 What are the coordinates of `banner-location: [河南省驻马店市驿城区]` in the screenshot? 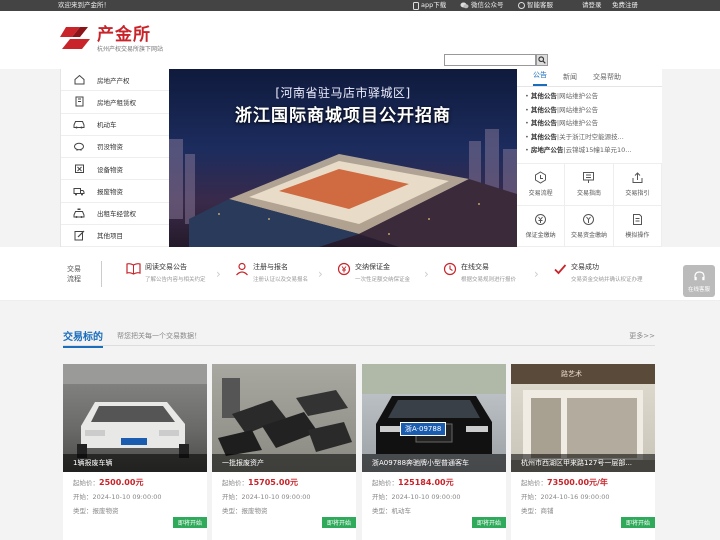 It's located at (343, 93).